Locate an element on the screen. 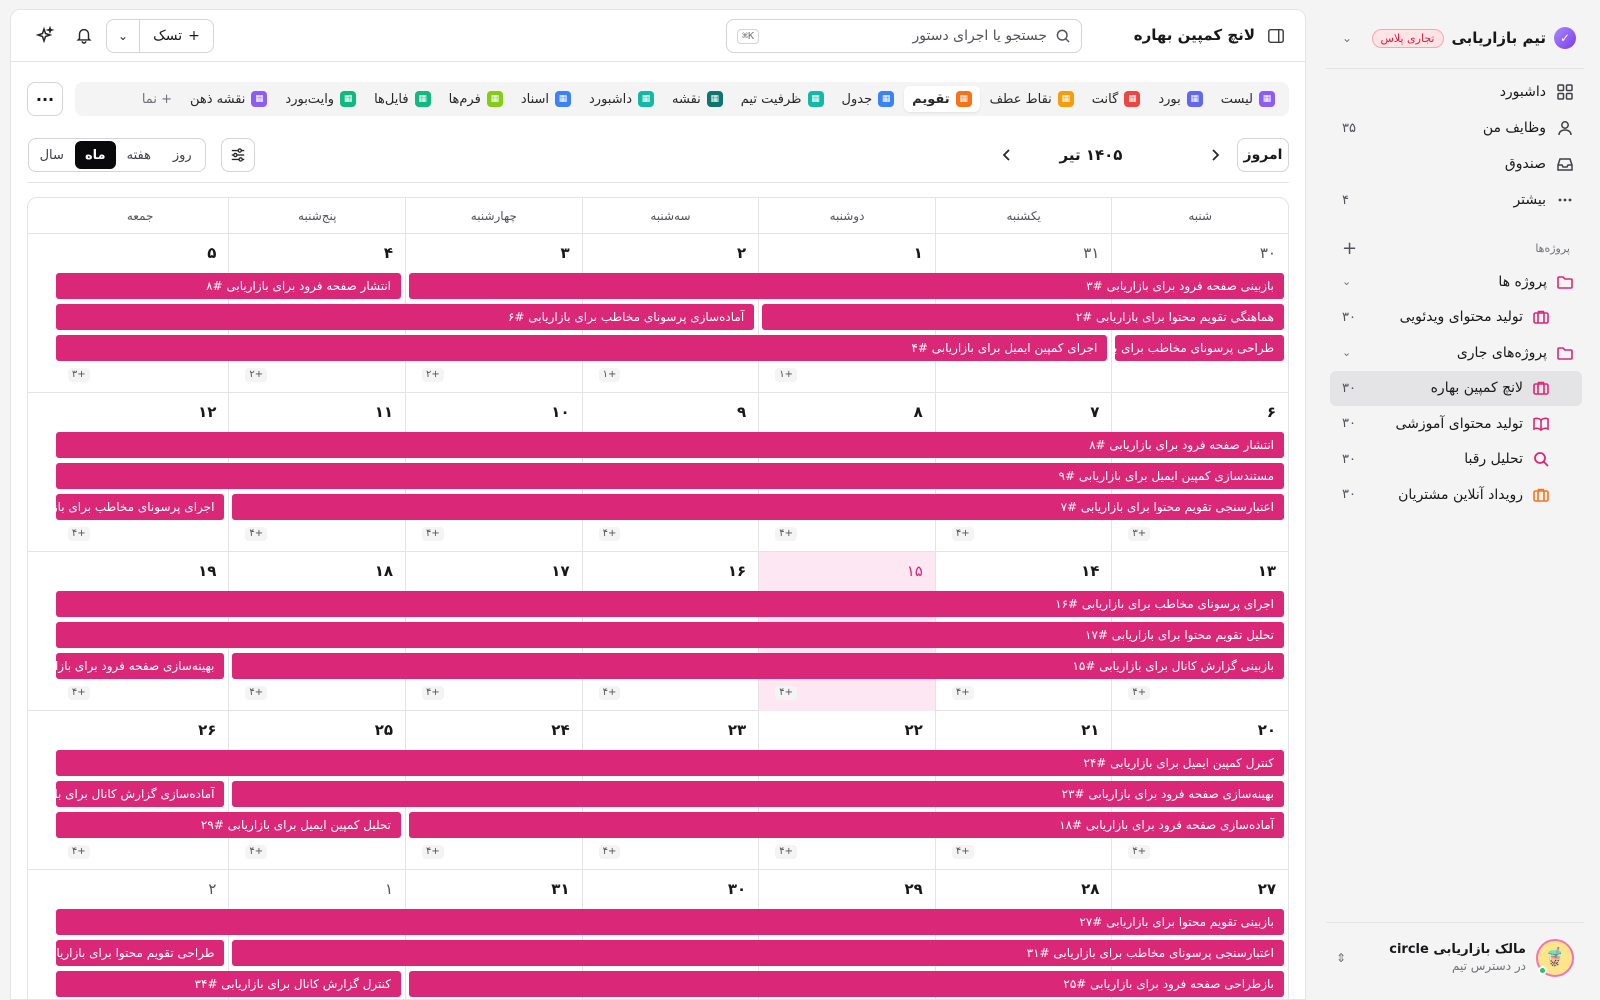 This screenshot has height=1000, width=1600. sparkles-icon is located at coordinates (45, 36).